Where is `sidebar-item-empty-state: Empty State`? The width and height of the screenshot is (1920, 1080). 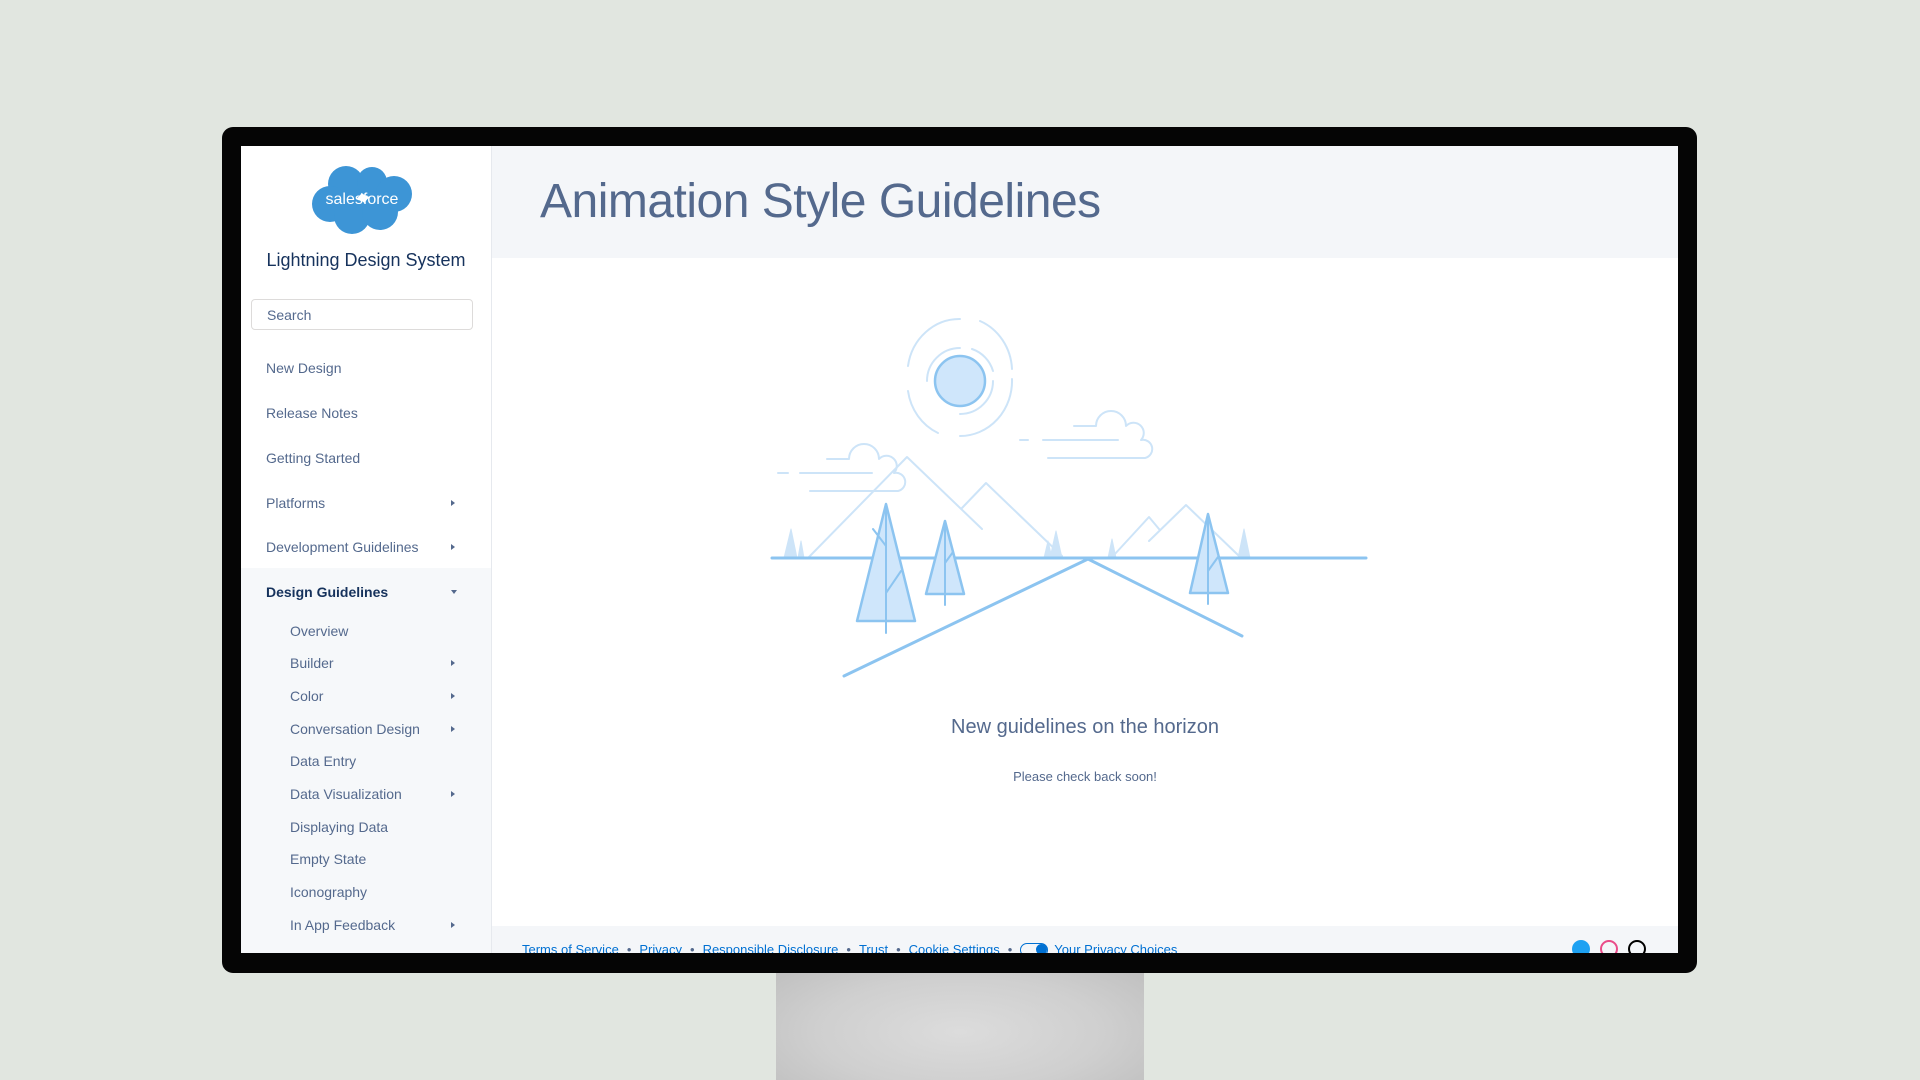
sidebar-item-empty-state: Empty State is located at coordinates (366, 859).